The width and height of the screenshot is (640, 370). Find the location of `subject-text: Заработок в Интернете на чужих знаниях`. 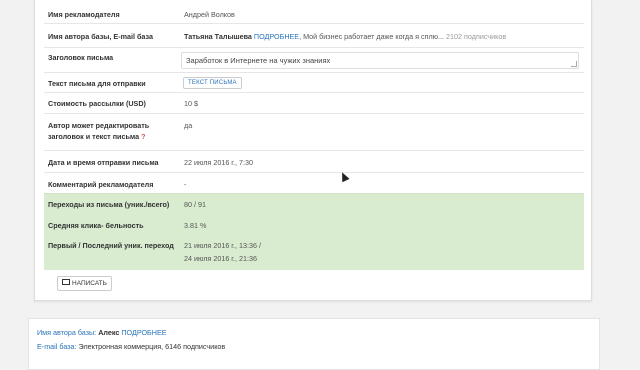

subject-text: Заработок в Интернете на чужих знаниях is located at coordinates (258, 60).